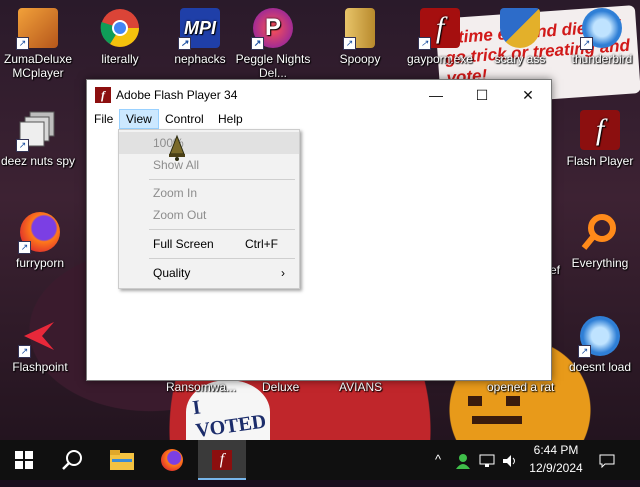  What do you see at coordinates (229, 418) in the screenshot?
I see `voted-sticker-text: I VOTED` at bounding box center [229, 418].